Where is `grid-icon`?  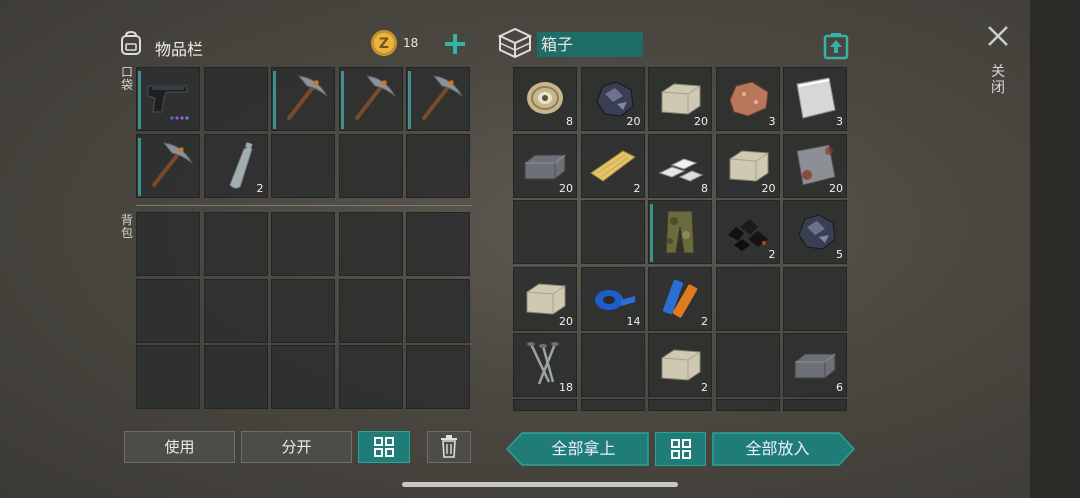 grid-icon is located at coordinates (384, 447).